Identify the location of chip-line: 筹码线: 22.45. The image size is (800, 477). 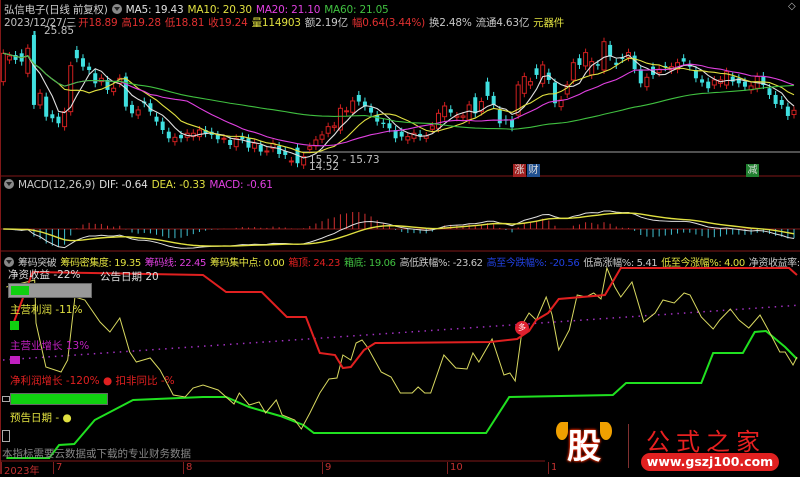
(175, 263).